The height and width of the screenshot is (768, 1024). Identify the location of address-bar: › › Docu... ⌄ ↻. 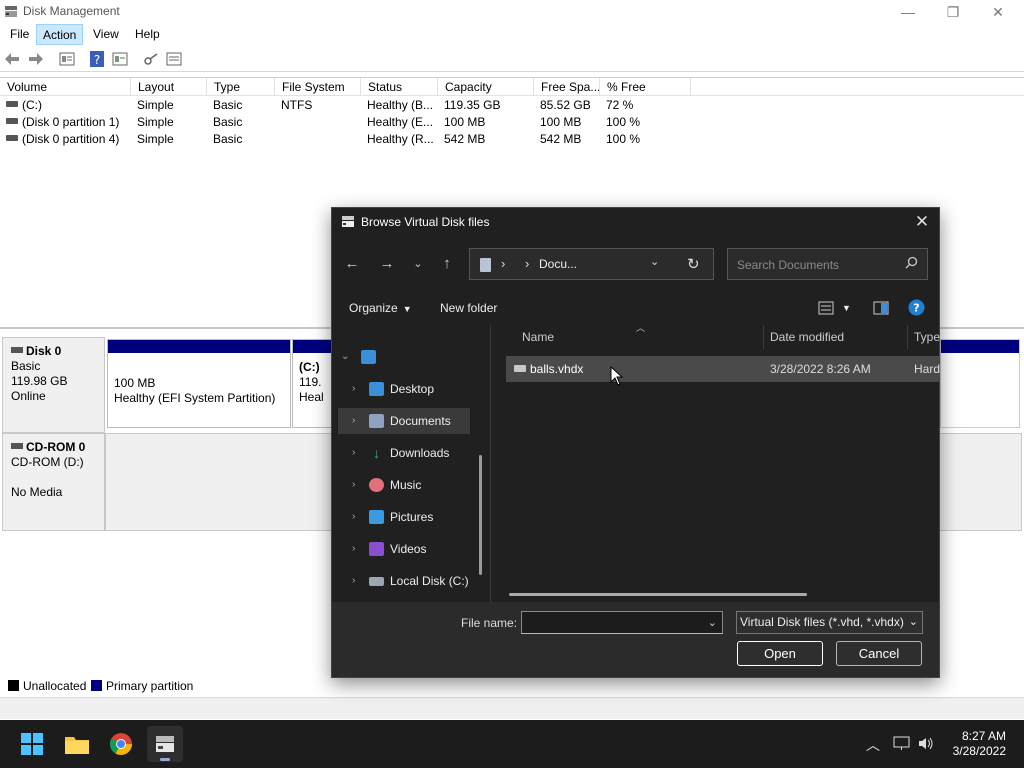
(591, 264).